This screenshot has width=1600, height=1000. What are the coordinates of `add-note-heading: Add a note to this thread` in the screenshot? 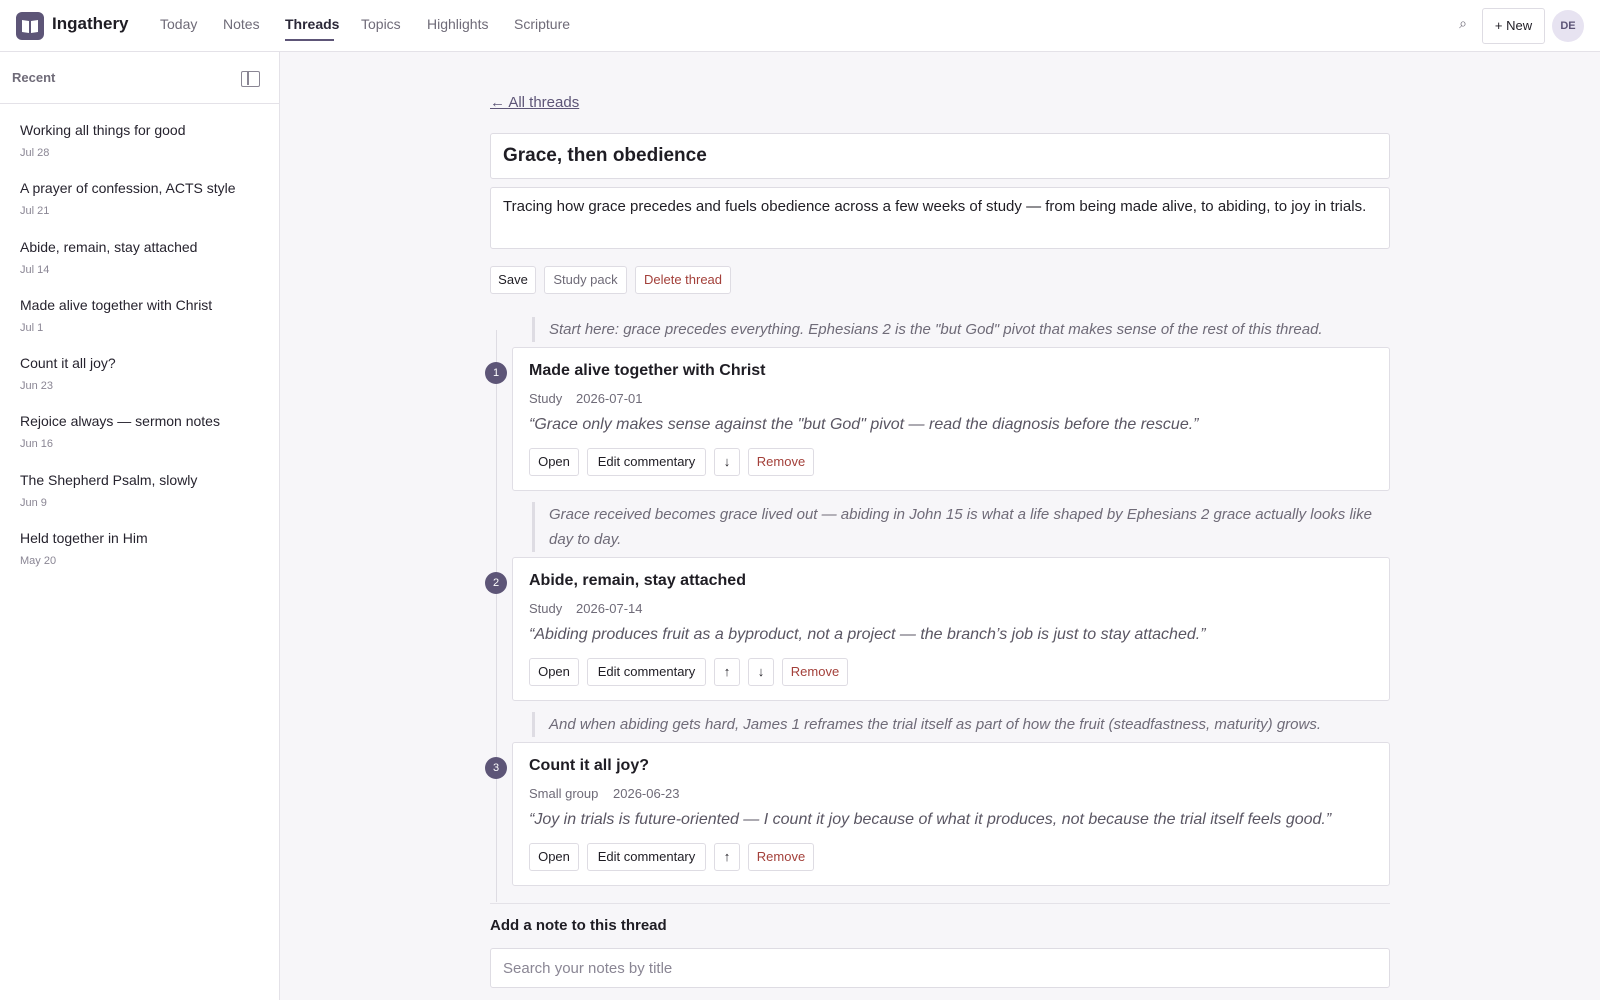 It's located at (578, 925).